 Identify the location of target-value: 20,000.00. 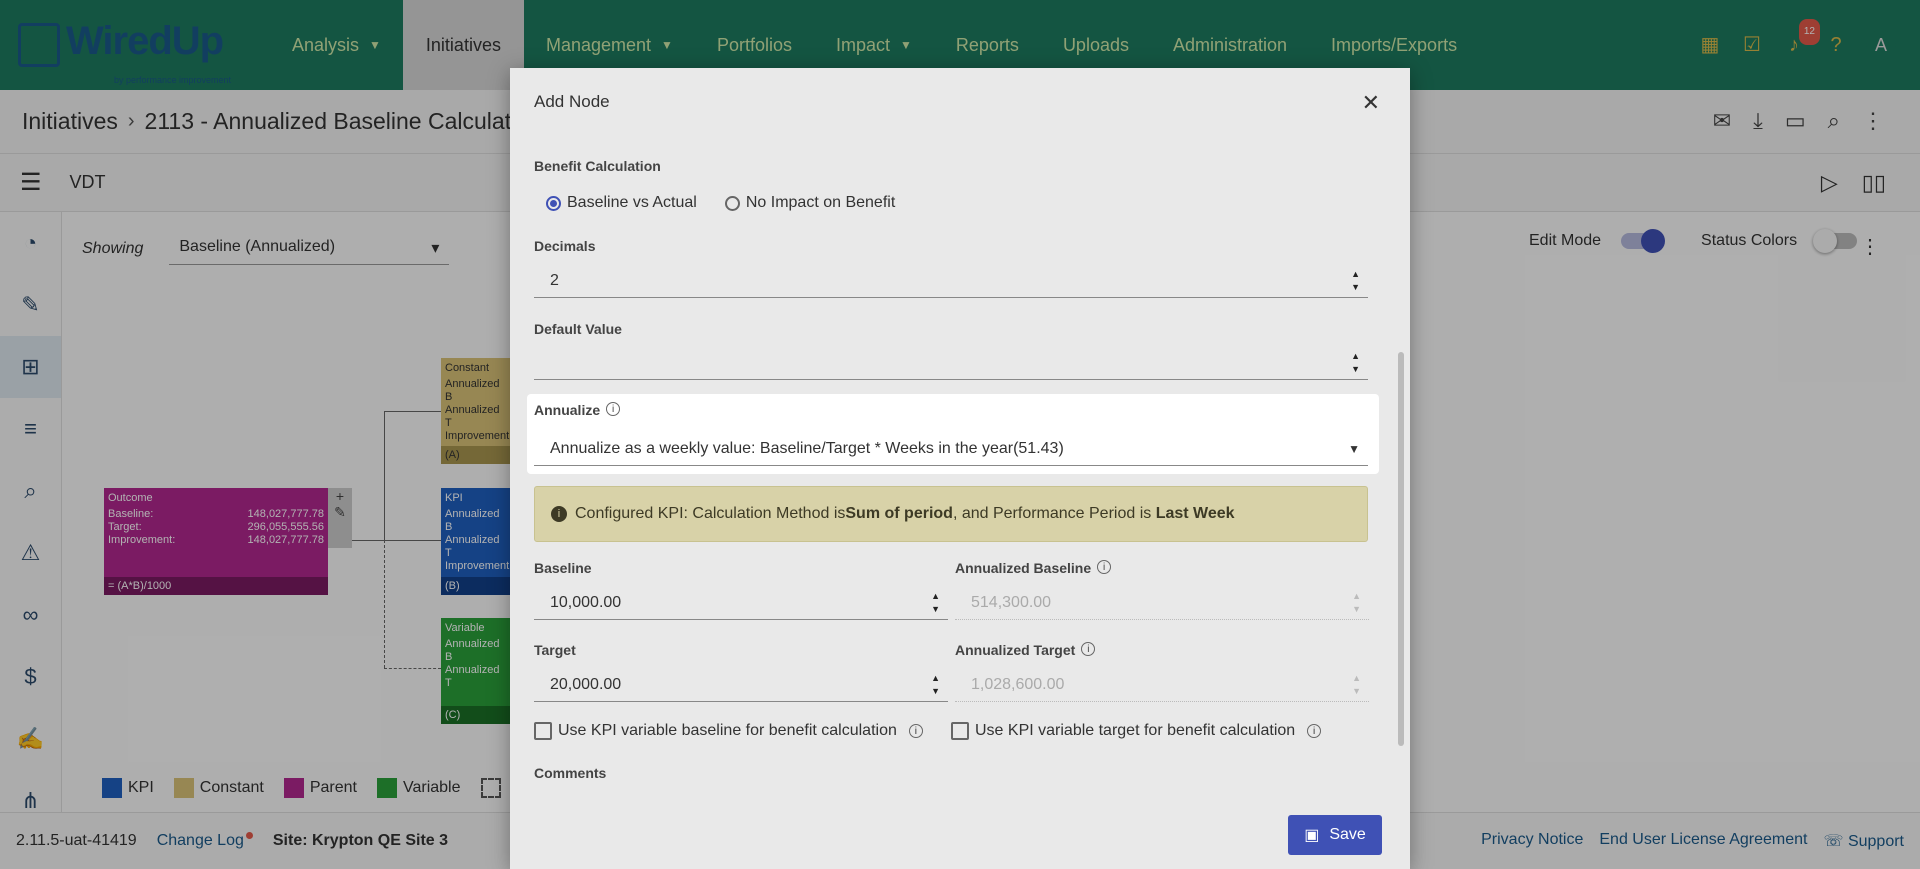
(586, 684).